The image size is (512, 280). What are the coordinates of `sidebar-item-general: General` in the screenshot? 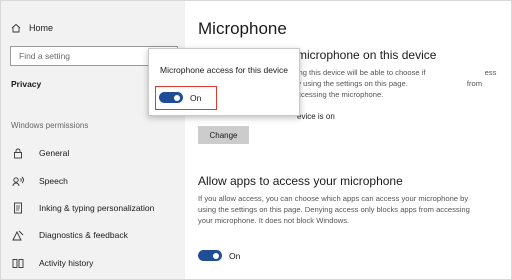 It's located at (40, 153).